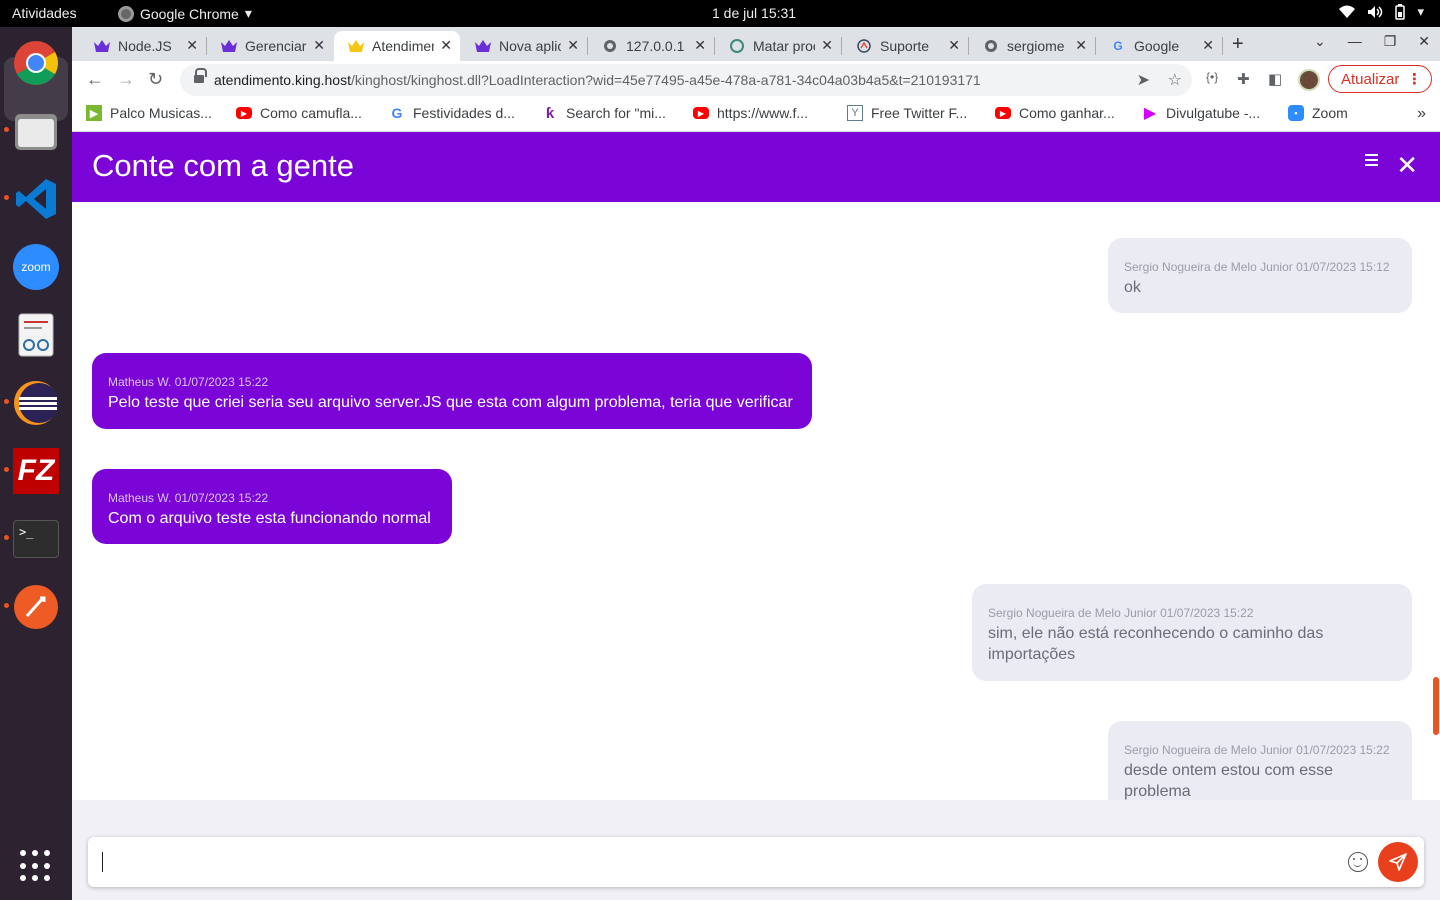 The width and height of the screenshot is (1440, 900). Describe the element at coordinates (36, 607) in the screenshot. I see `dock-postman-icon` at that location.